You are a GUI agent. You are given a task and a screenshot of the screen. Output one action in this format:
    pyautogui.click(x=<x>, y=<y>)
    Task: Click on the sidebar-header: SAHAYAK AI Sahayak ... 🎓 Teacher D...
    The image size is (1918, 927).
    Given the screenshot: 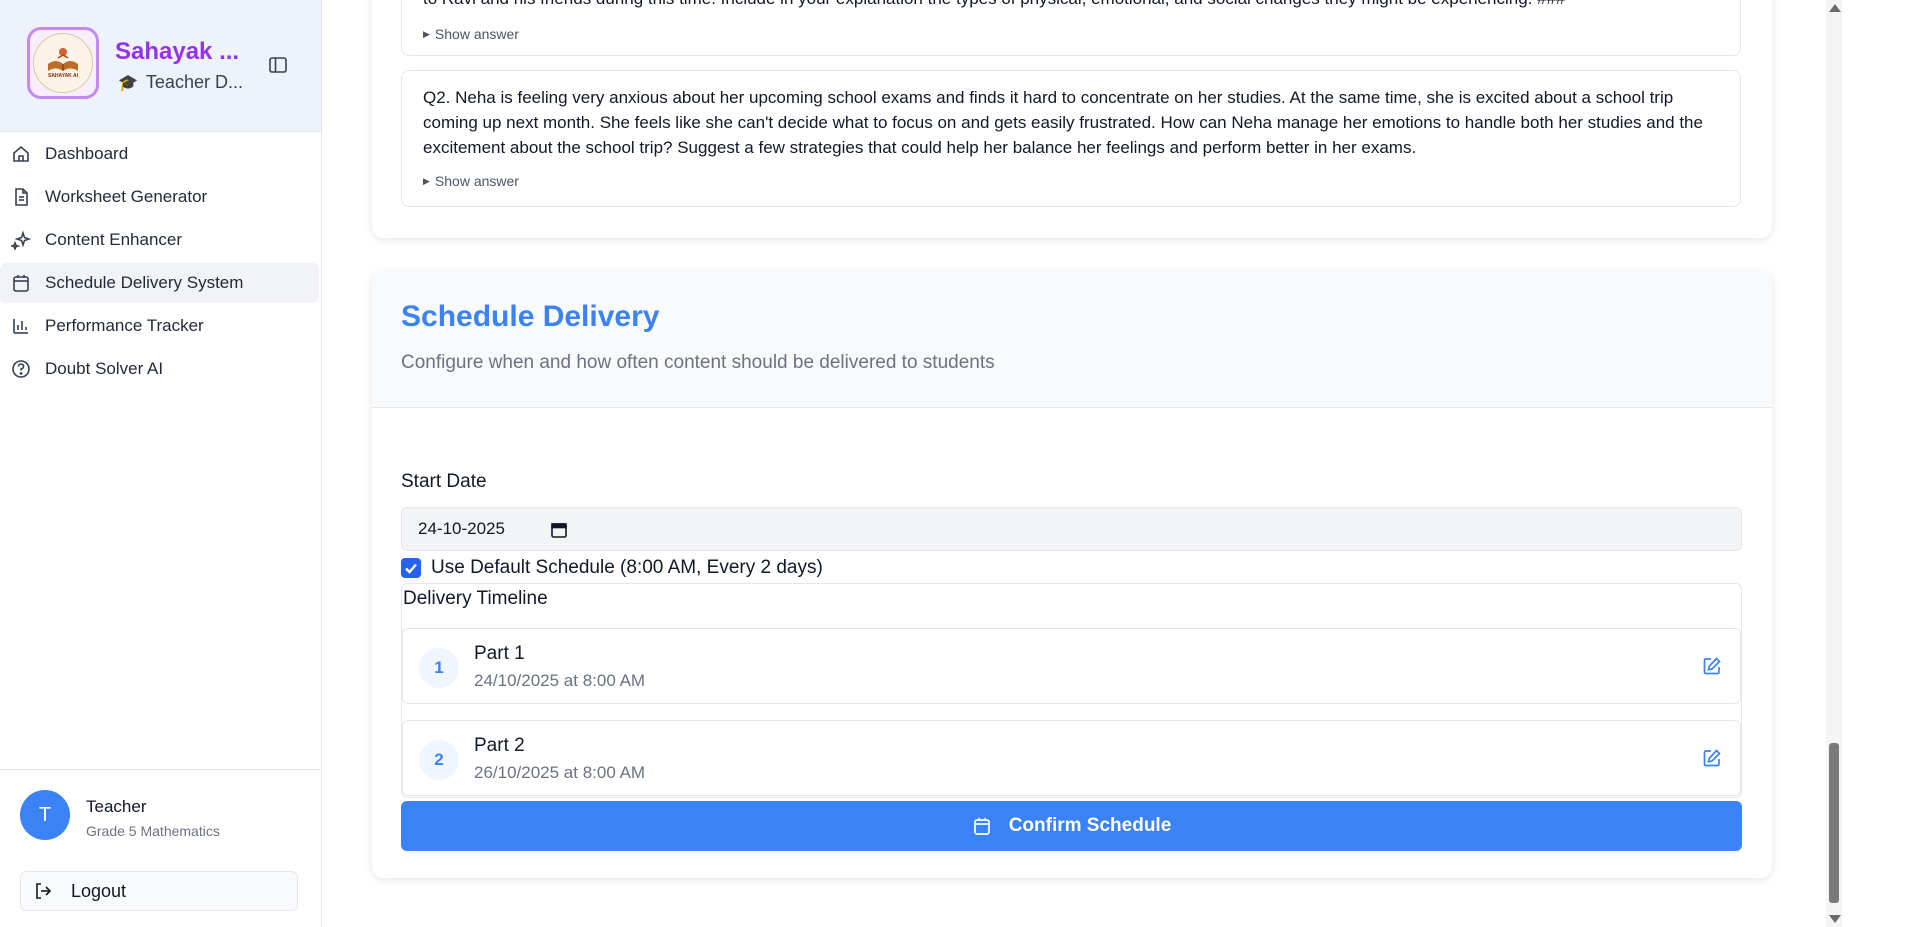 What is the action you would take?
    pyautogui.click(x=160, y=66)
    